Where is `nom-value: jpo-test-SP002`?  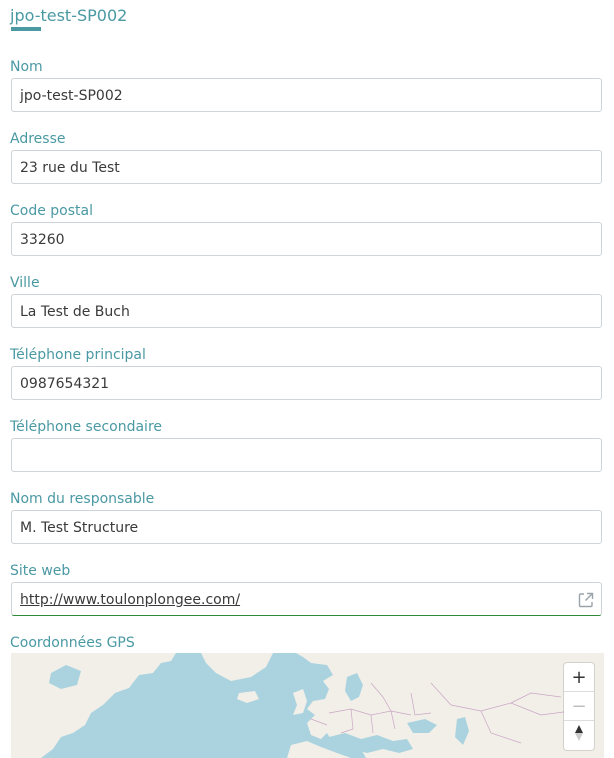 nom-value: jpo-test-SP002 is located at coordinates (71, 96).